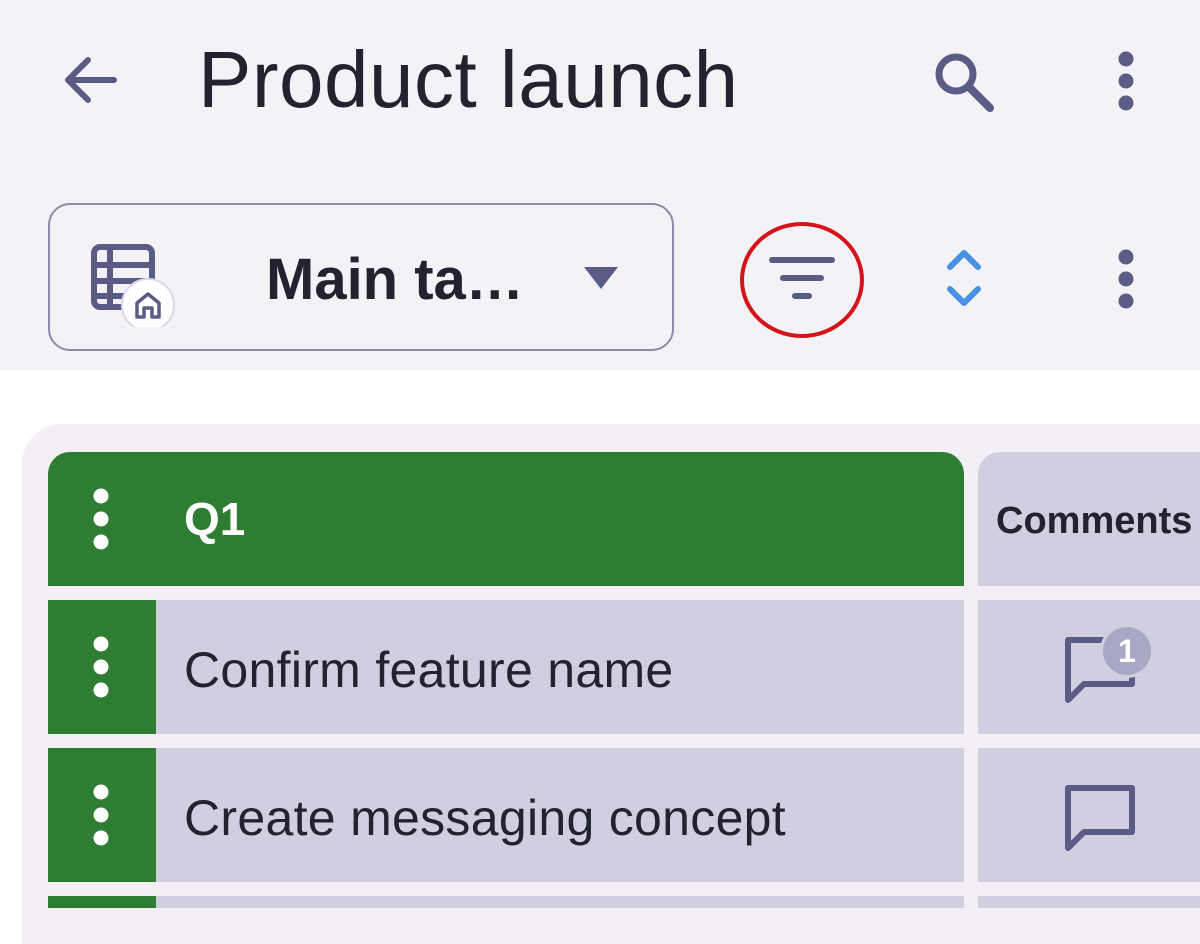 The height and width of the screenshot is (944, 1200). I want to click on highlight-circle, so click(802, 280).